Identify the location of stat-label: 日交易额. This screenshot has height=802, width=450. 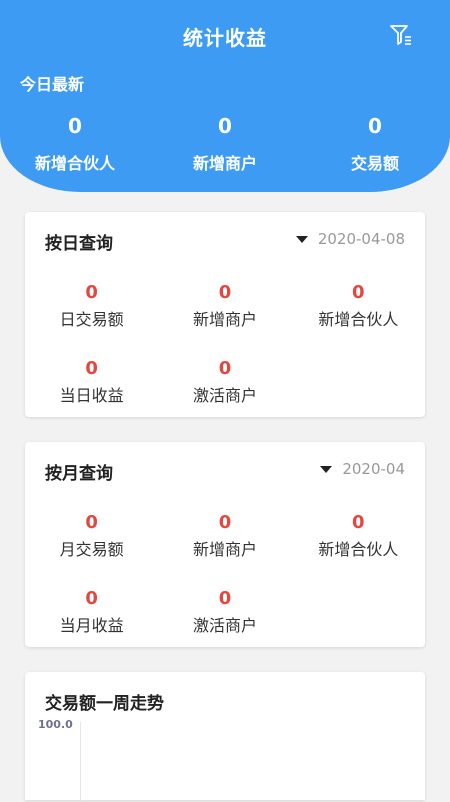
(91, 319).